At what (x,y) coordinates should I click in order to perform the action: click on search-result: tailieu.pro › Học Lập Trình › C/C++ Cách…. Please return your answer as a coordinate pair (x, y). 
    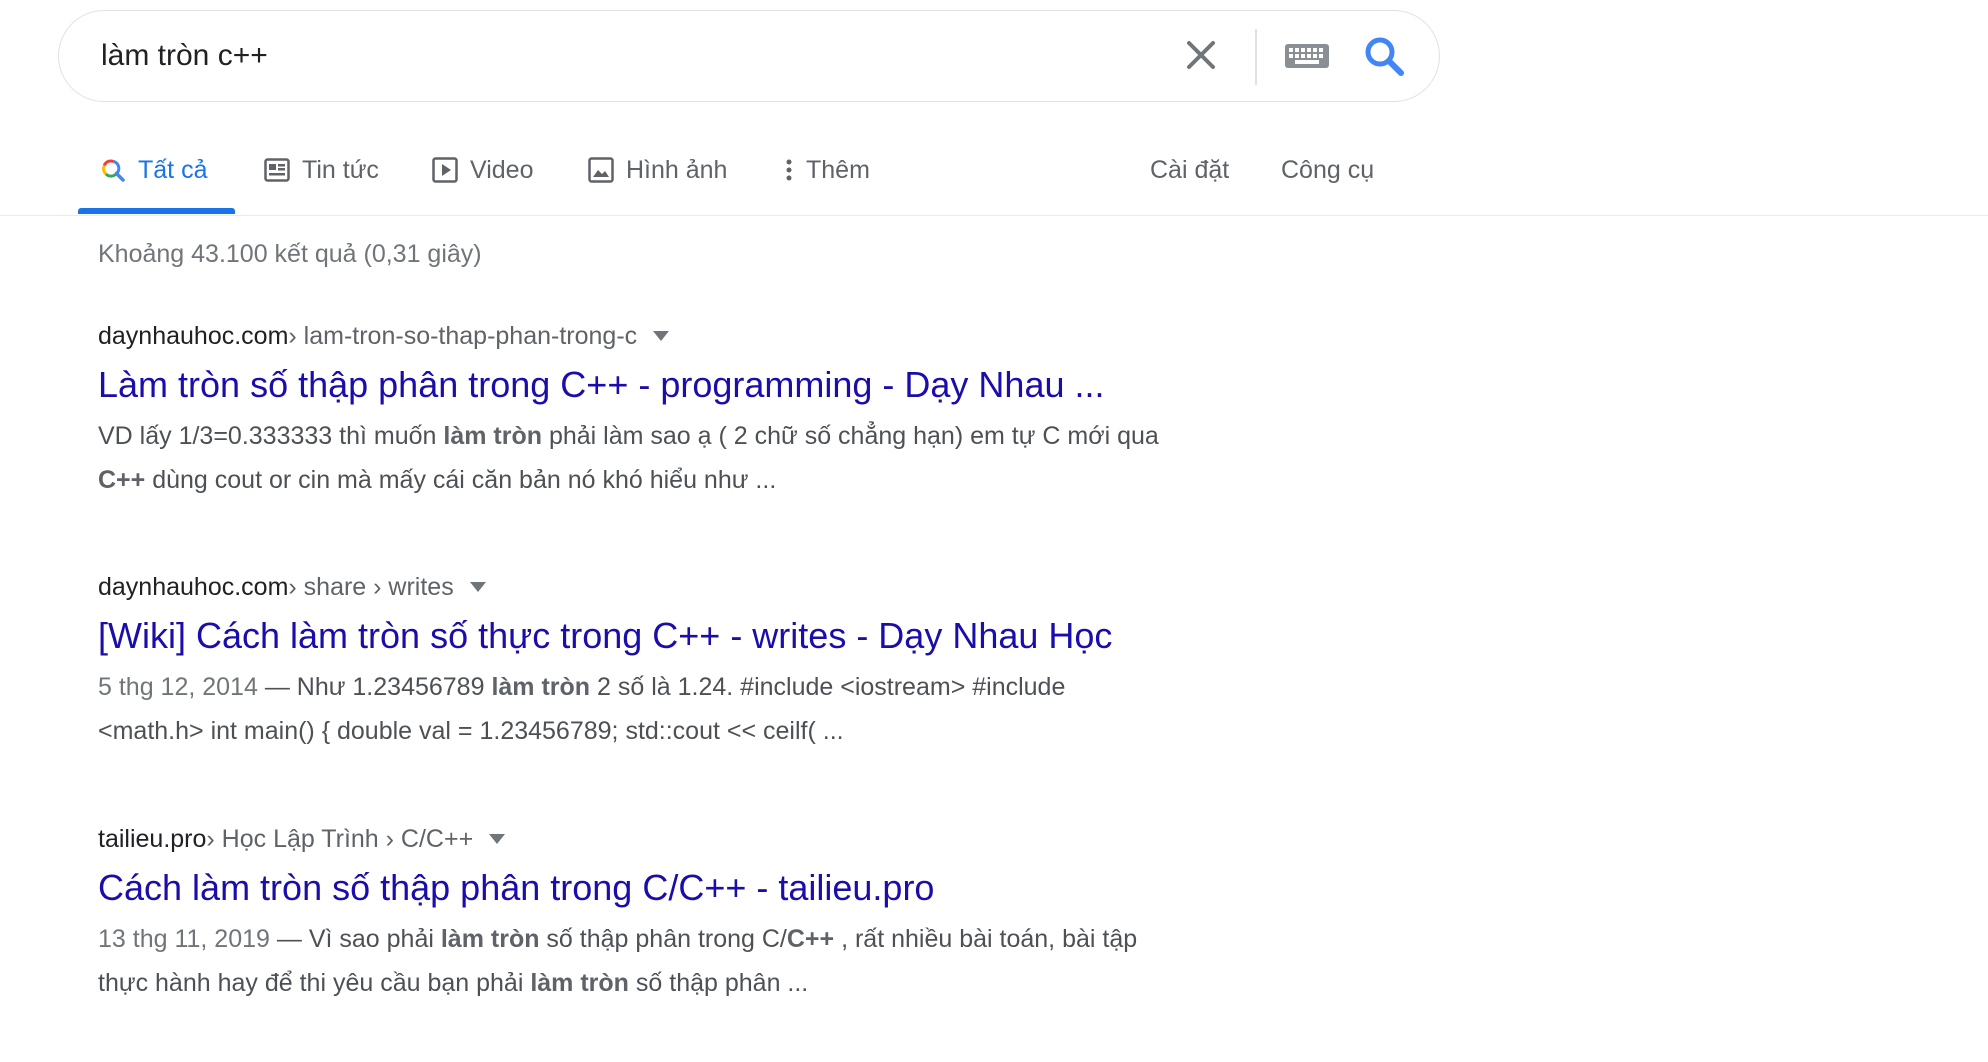
    Looking at the image, I should click on (698, 913).